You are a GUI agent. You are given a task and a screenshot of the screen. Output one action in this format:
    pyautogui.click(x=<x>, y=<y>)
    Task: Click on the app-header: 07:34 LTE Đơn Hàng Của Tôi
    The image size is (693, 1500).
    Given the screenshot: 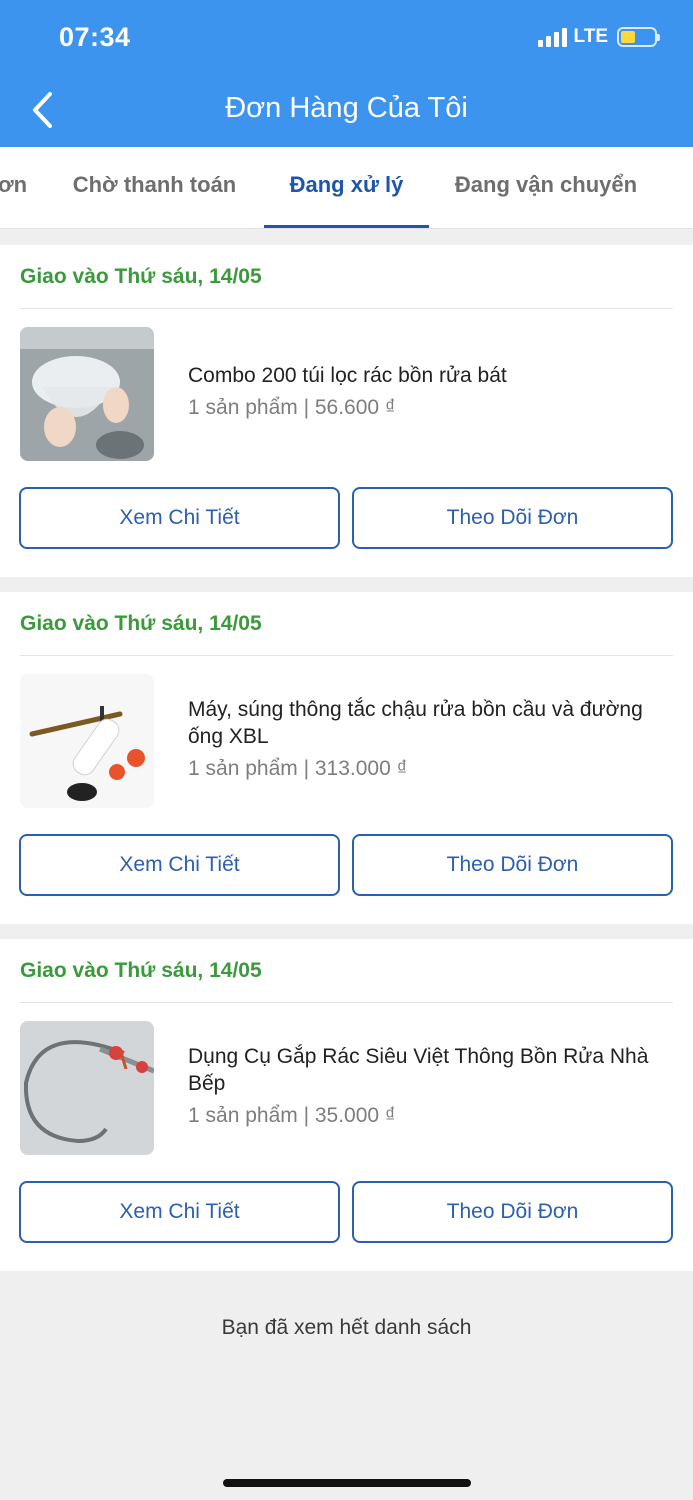 What is the action you would take?
    pyautogui.click(x=346, y=73)
    